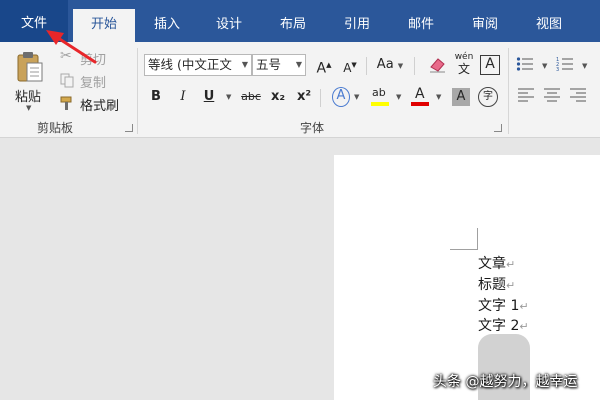  I want to click on document-line-text: 文字 1, so click(499, 306).